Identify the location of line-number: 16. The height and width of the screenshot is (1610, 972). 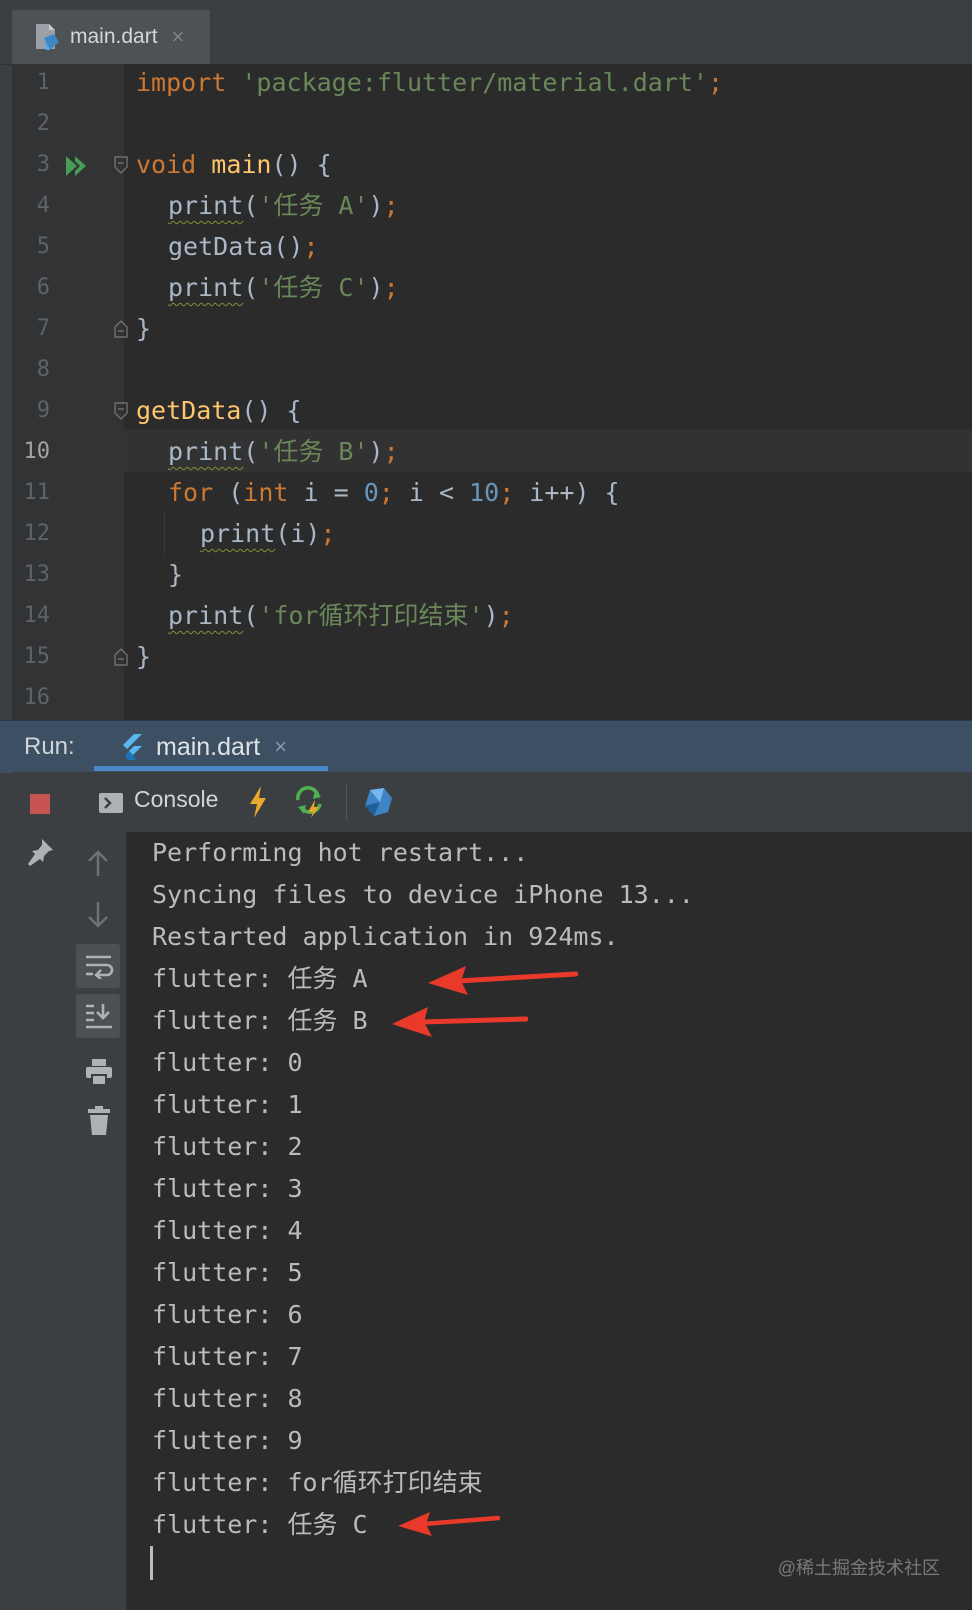
(37, 696).